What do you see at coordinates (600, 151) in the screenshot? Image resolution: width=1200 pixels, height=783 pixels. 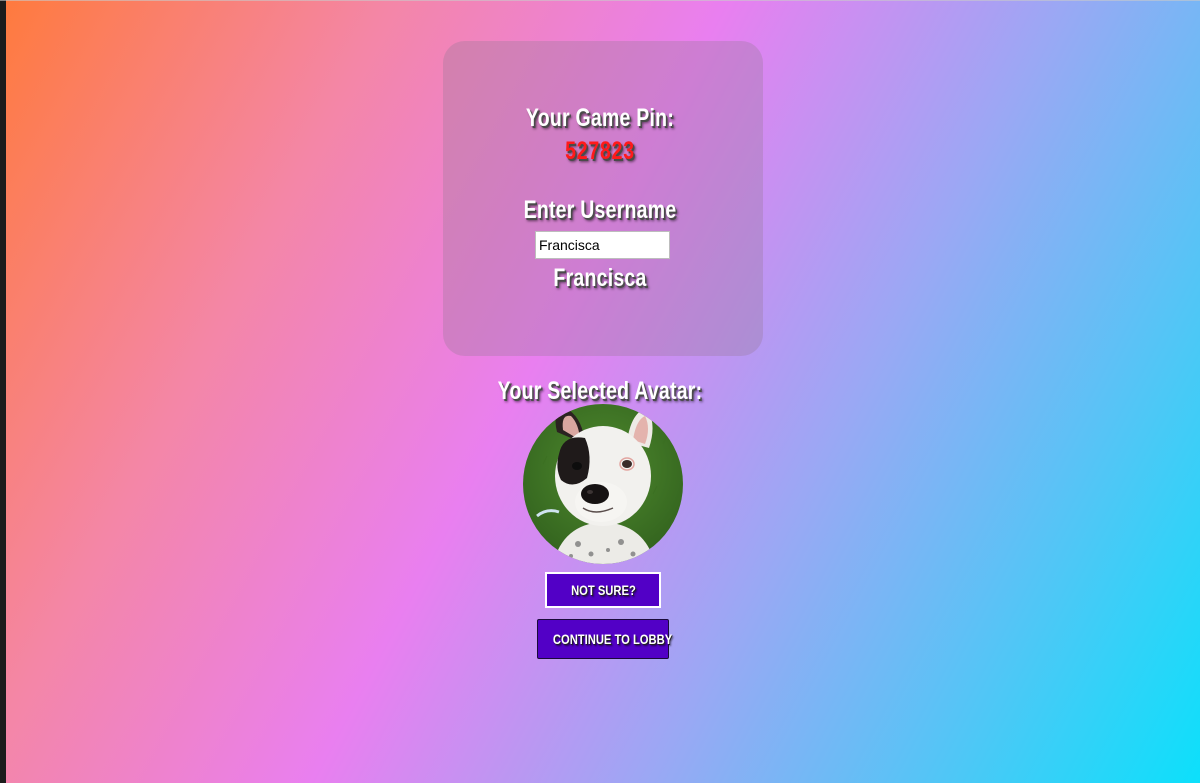 I see `game-pin-value: 527823` at bounding box center [600, 151].